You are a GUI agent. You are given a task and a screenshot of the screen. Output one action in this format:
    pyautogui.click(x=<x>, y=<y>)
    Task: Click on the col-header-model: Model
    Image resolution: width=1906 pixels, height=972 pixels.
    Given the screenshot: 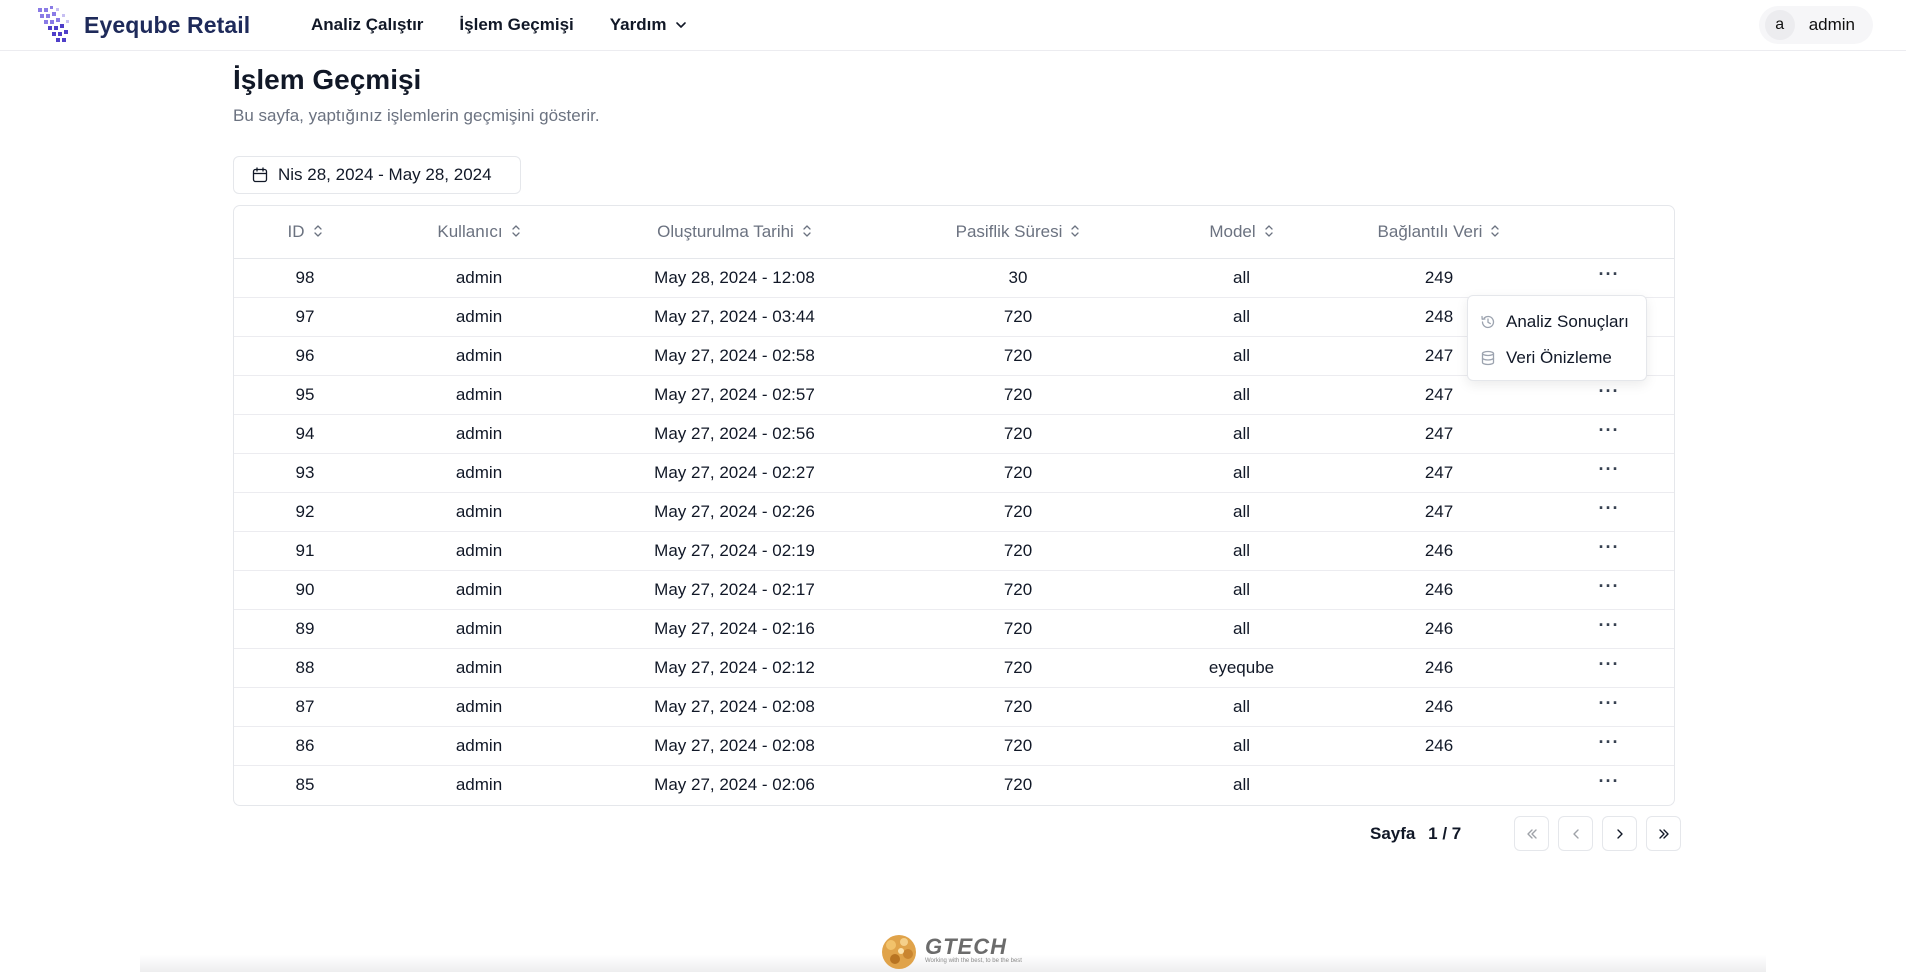 What is the action you would take?
    pyautogui.click(x=1241, y=232)
    